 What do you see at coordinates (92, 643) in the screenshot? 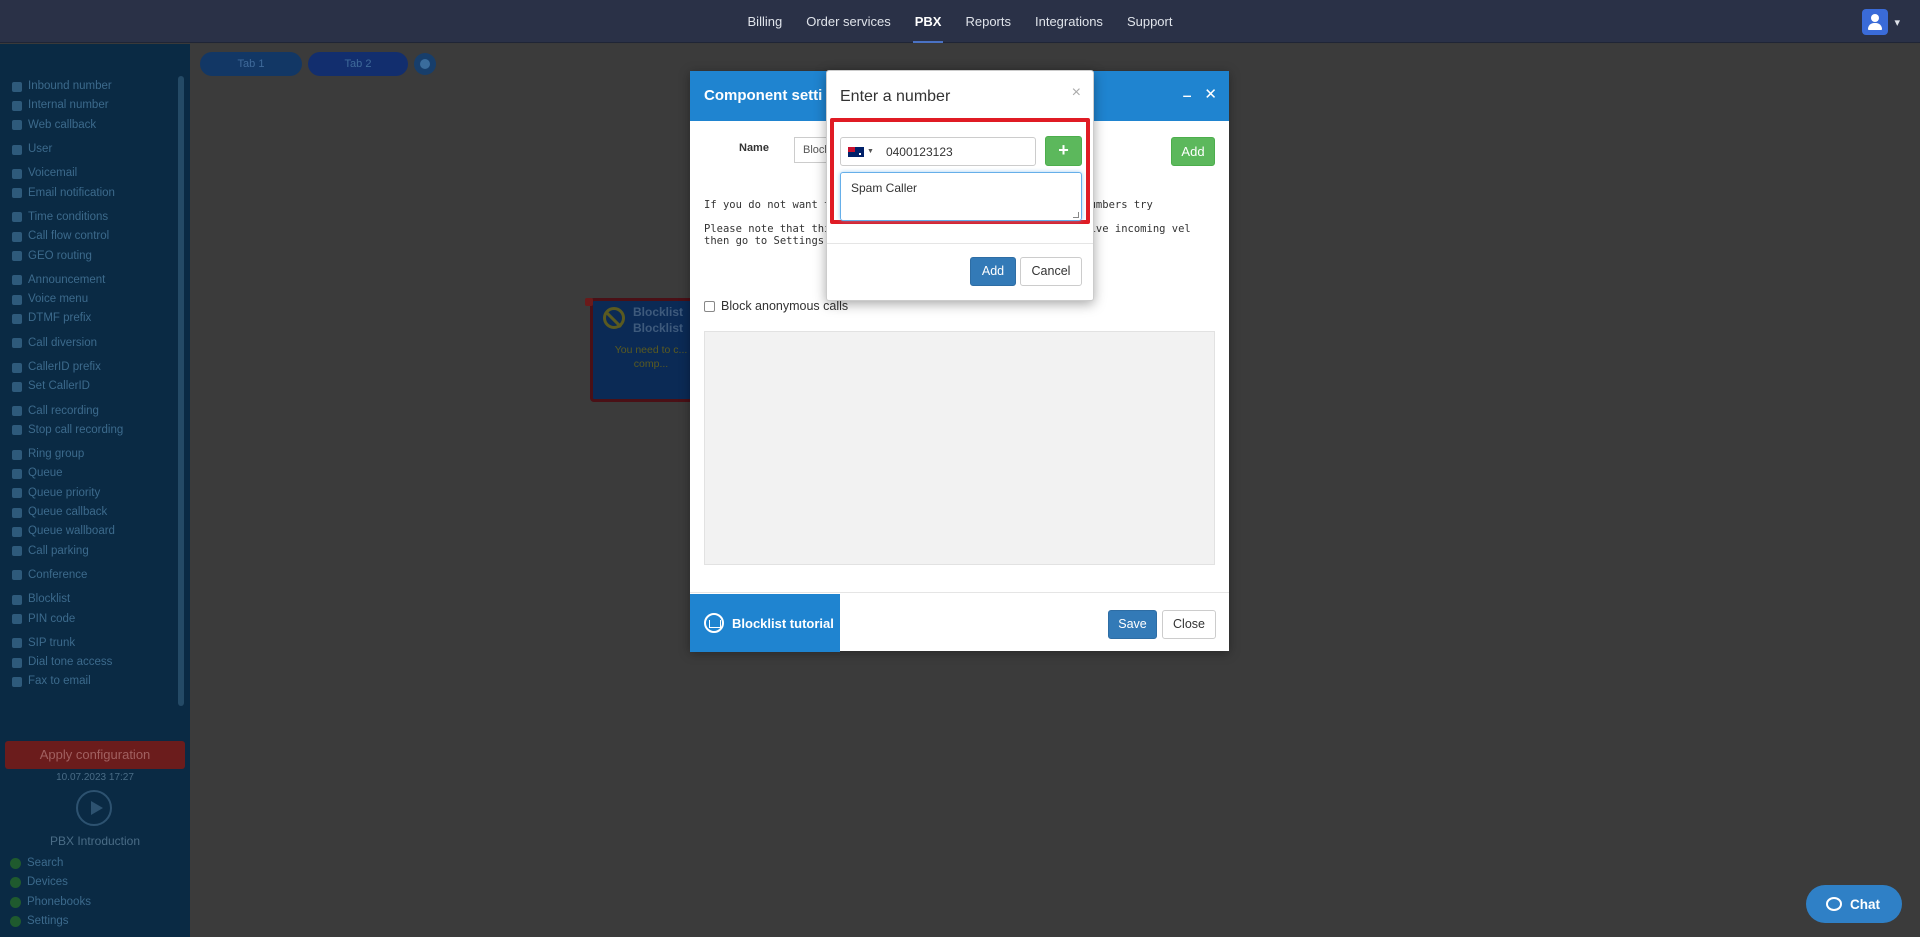
I see `sidebar-item-sip-trunk: SIP trunk` at bounding box center [92, 643].